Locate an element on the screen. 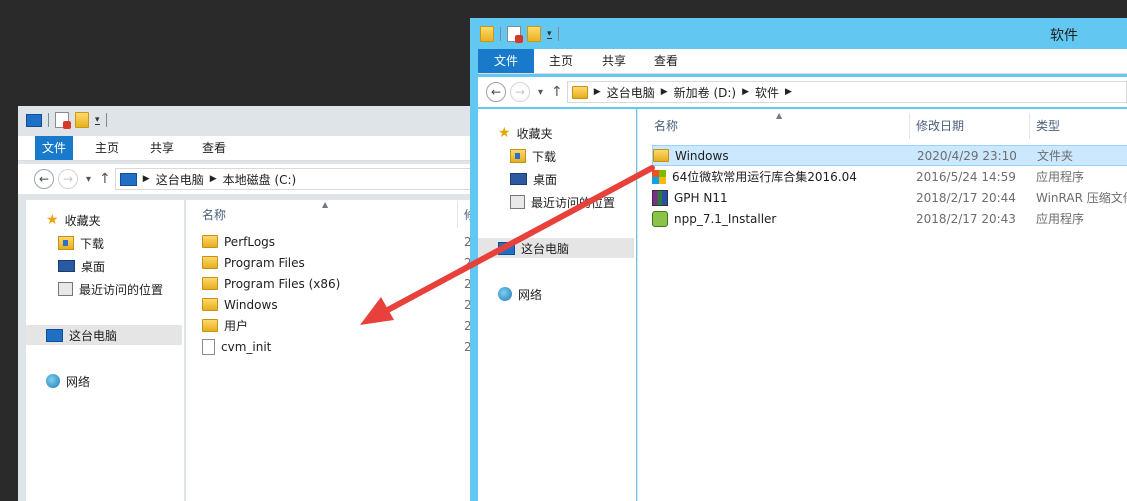  breadcrumb-drive-d: 新加卷 (D:) is located at coordinates (705, 92).